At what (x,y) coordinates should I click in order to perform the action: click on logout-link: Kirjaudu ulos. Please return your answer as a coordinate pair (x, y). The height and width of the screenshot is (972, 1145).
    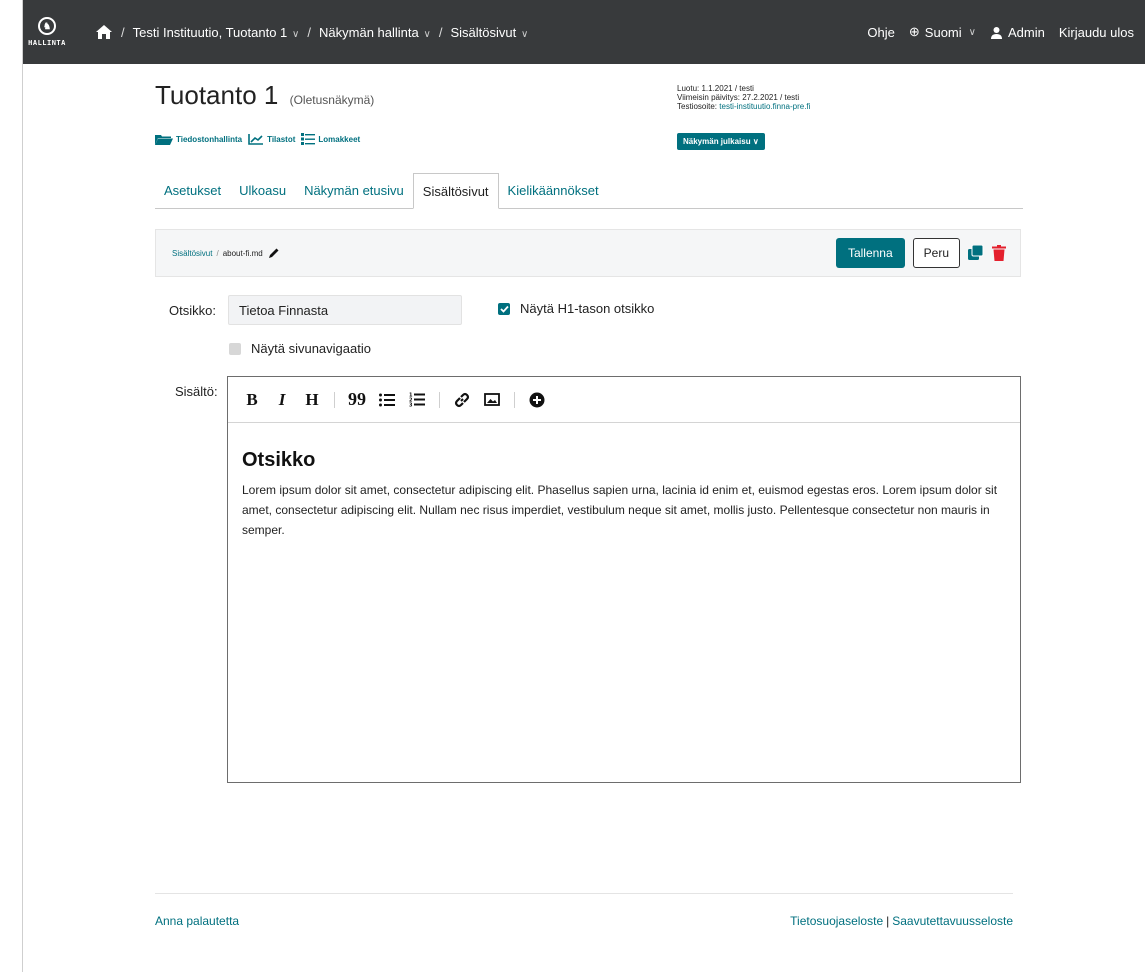
    Looking at the image, I should click on (1096, 32).